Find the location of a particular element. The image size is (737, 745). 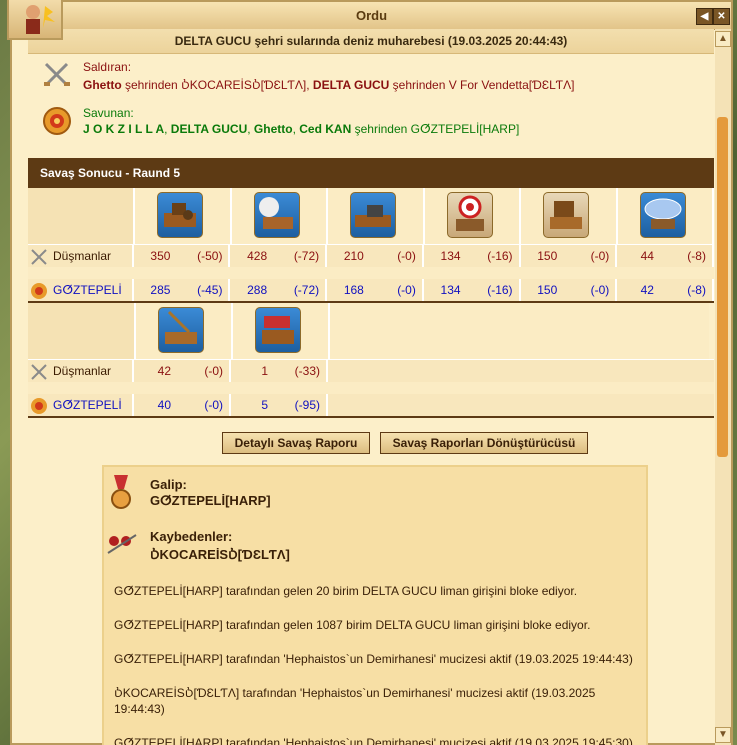

unit-count: 42 is located at coordinates (647, 290).